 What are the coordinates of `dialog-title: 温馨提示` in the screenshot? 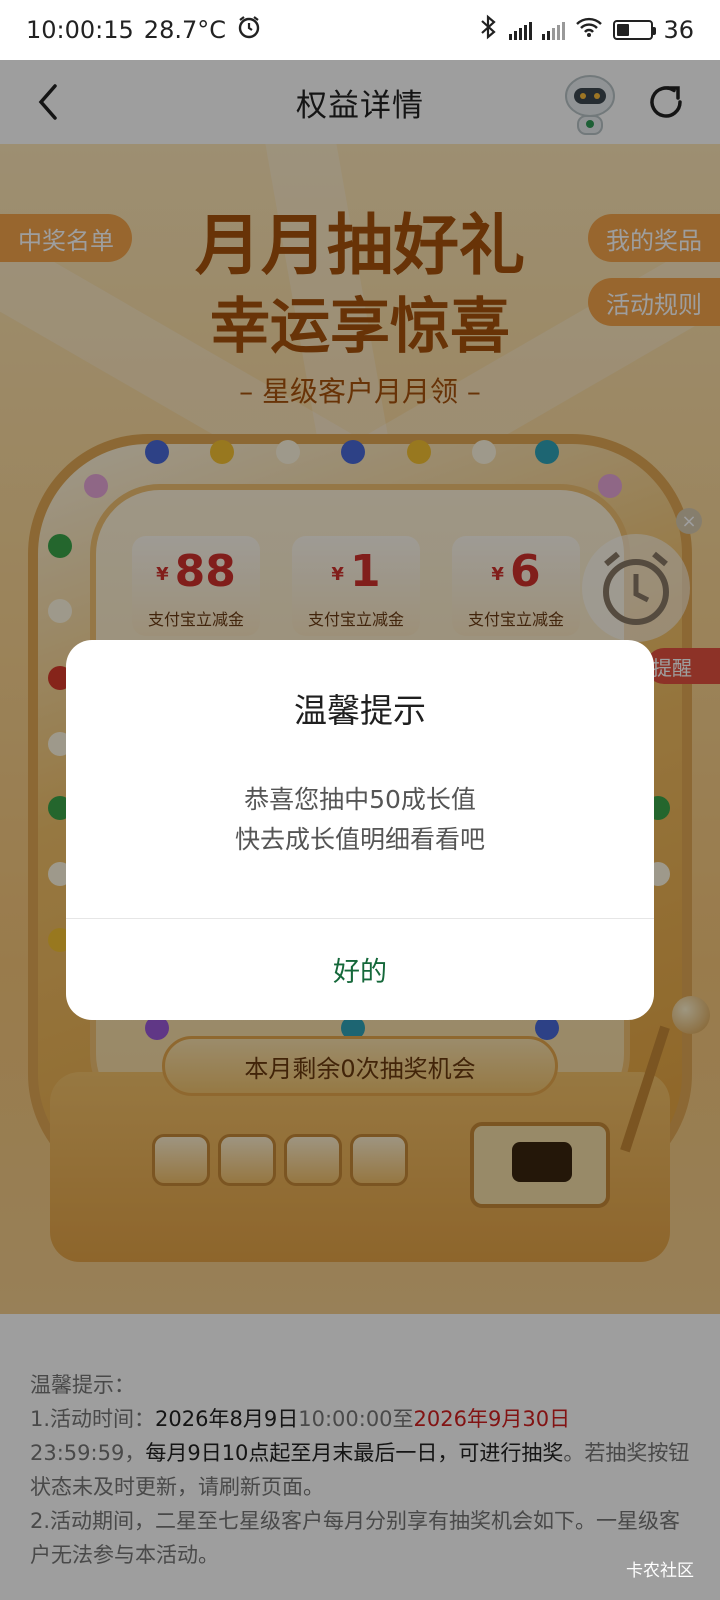 It's located at (360, 710).